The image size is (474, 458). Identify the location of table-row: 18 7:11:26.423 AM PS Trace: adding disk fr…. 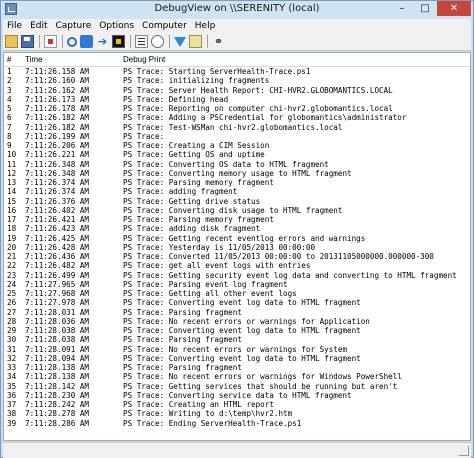
(237, 228).